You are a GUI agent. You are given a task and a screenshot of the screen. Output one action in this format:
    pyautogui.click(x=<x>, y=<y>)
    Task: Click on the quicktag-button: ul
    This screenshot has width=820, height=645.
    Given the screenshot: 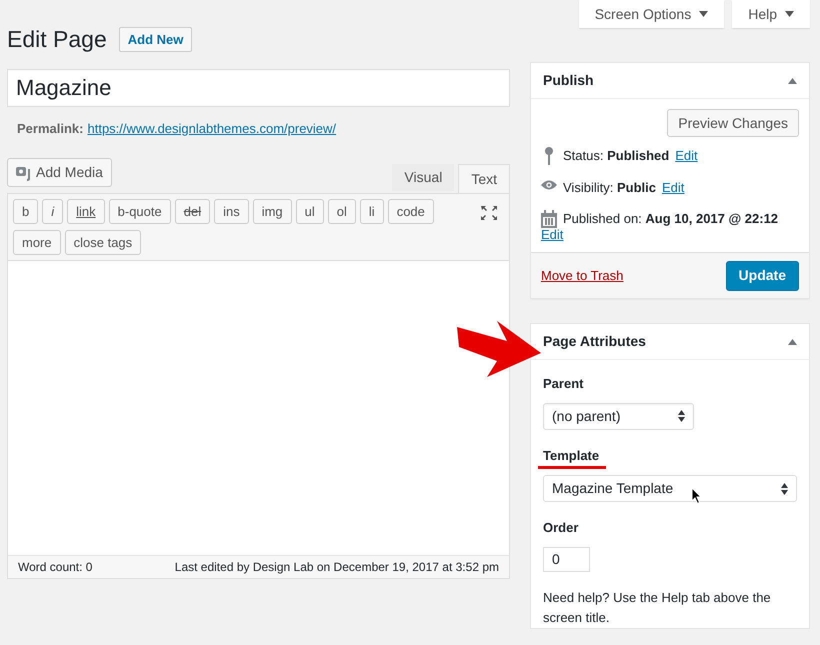 What is the action you would take?
    pyautogui.click(x=310, y=211)
    